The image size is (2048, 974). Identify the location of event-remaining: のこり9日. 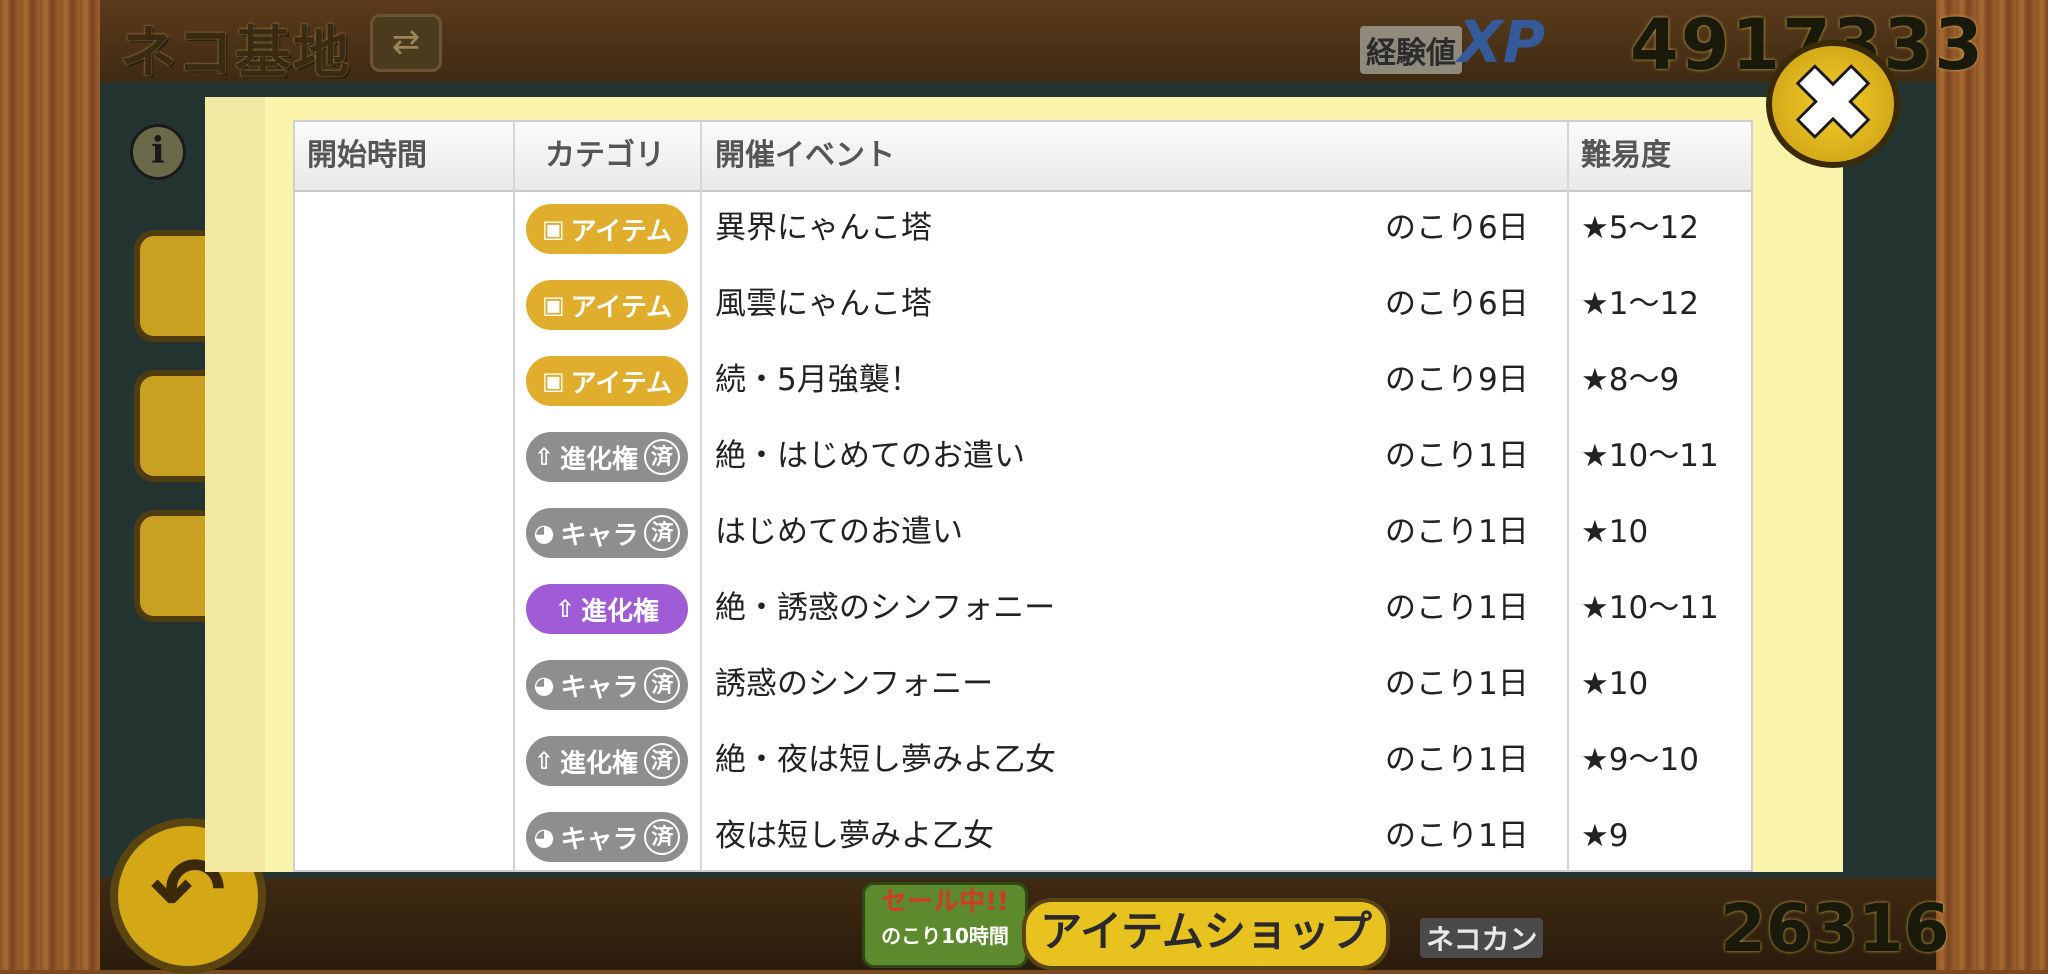
(1457, 380).